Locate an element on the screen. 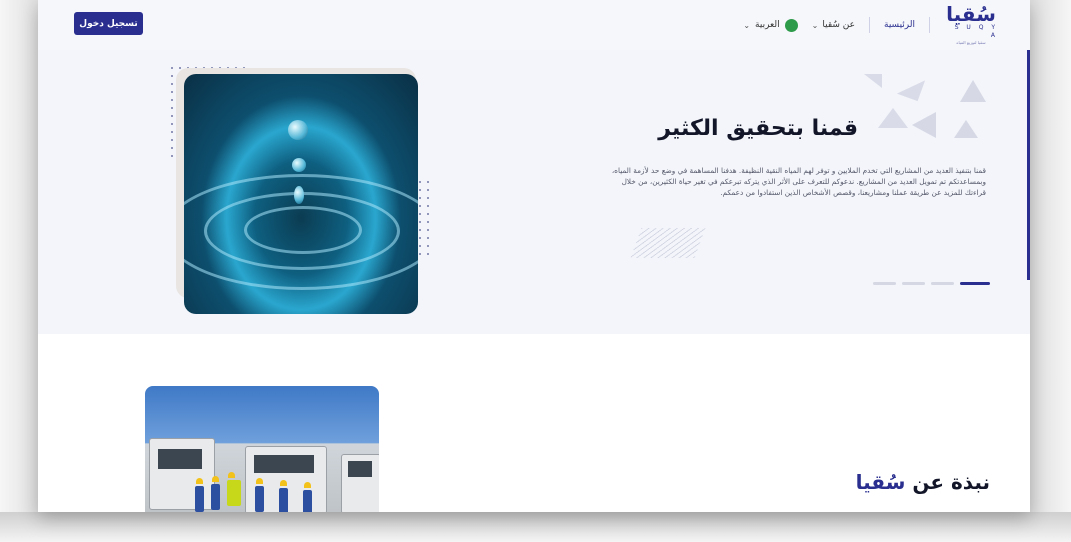 The image size is (1071, 542). logo-arabic: سُقيا is located at coordinates (971, 14).